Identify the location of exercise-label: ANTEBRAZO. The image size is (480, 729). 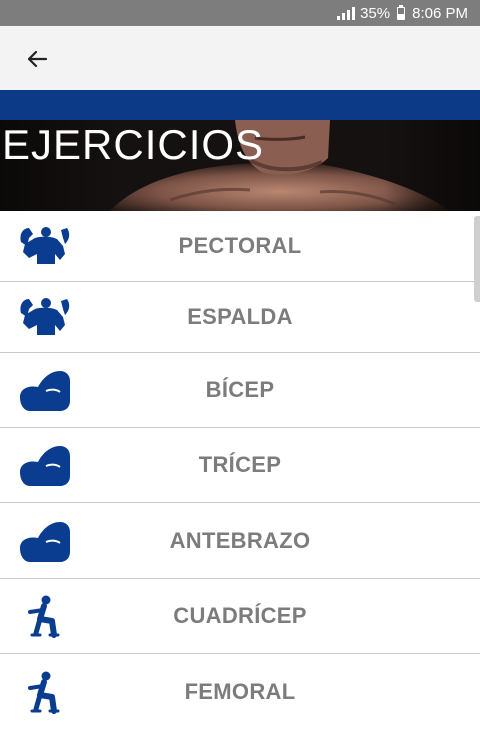
(240, 540).